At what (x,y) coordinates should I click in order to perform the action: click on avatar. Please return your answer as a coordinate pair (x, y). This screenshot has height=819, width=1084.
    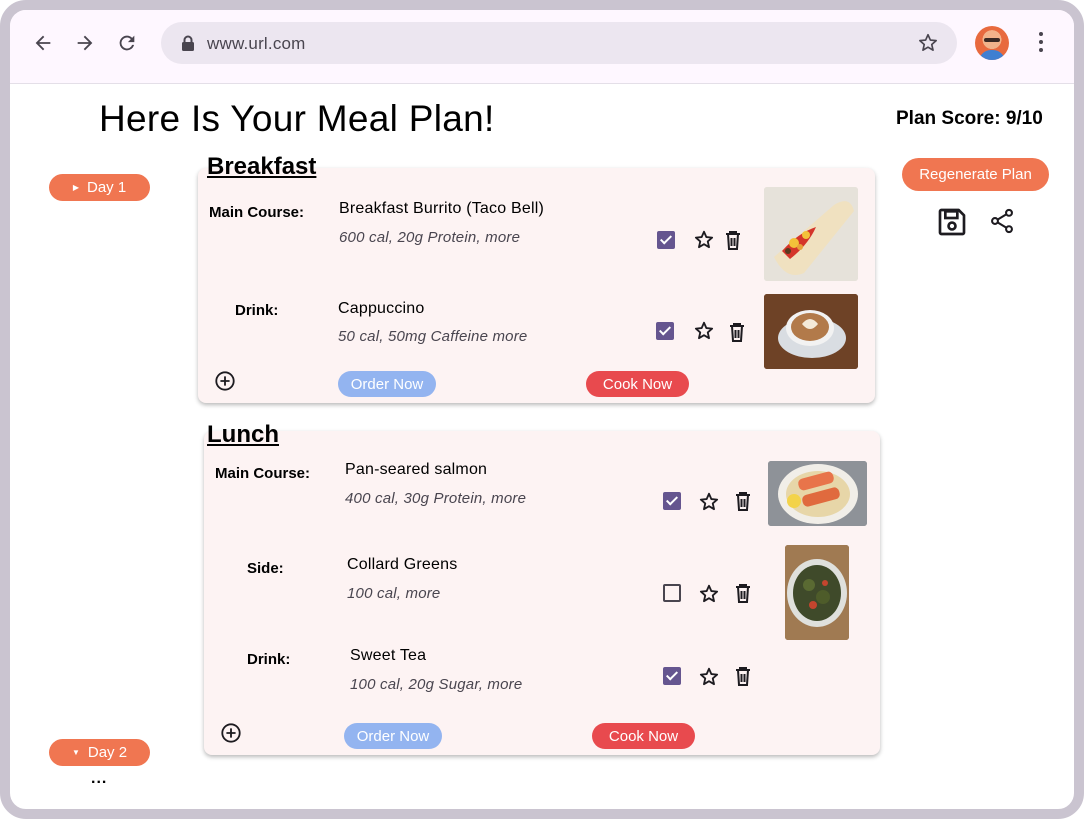
    Looking at the image, I should click on (992, 43).